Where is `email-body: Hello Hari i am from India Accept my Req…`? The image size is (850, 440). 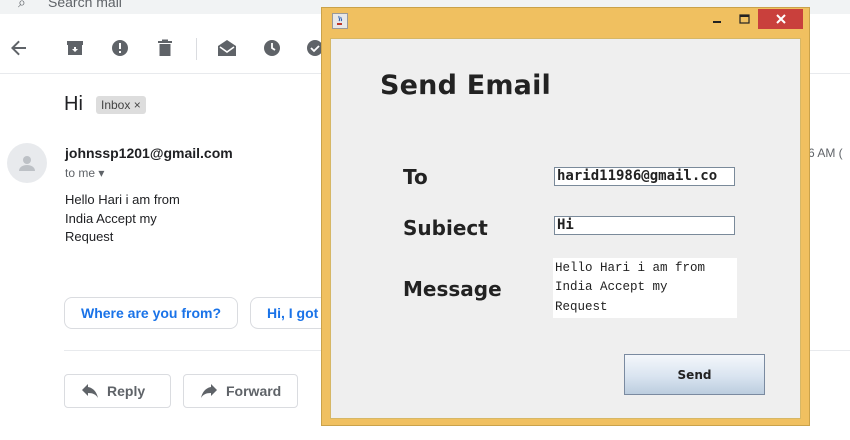 email-body: Hello Hari i am from India Accept my Req… is located at coordinates (122, 219).